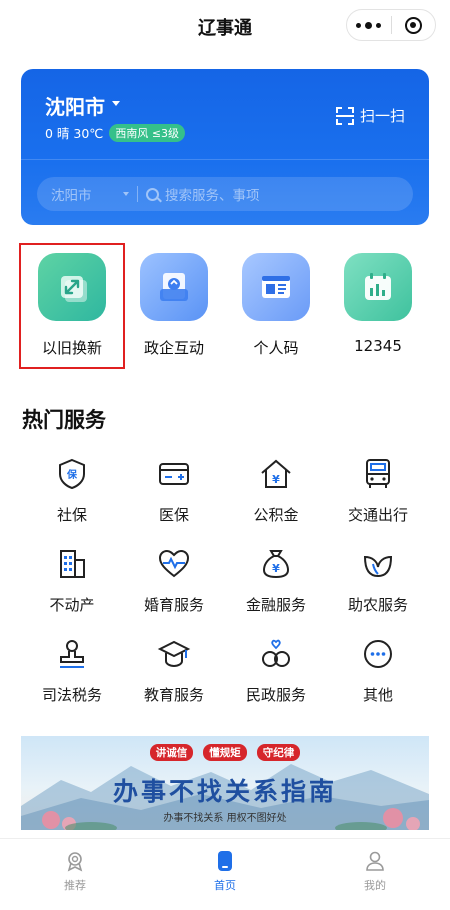 This screenshot has width=450, height=910. Describe the element at coordinates (75, 885) in the screenshot. I see `tab-label: 推荐` at that location.